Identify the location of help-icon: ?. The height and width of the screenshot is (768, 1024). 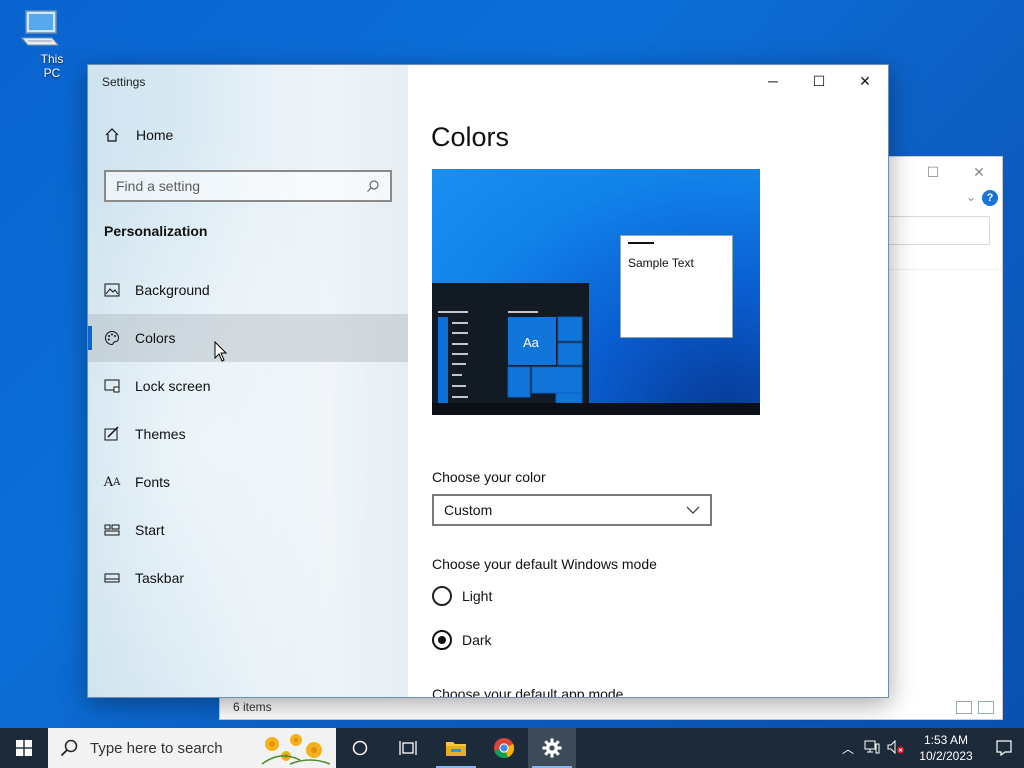
(990, 198).